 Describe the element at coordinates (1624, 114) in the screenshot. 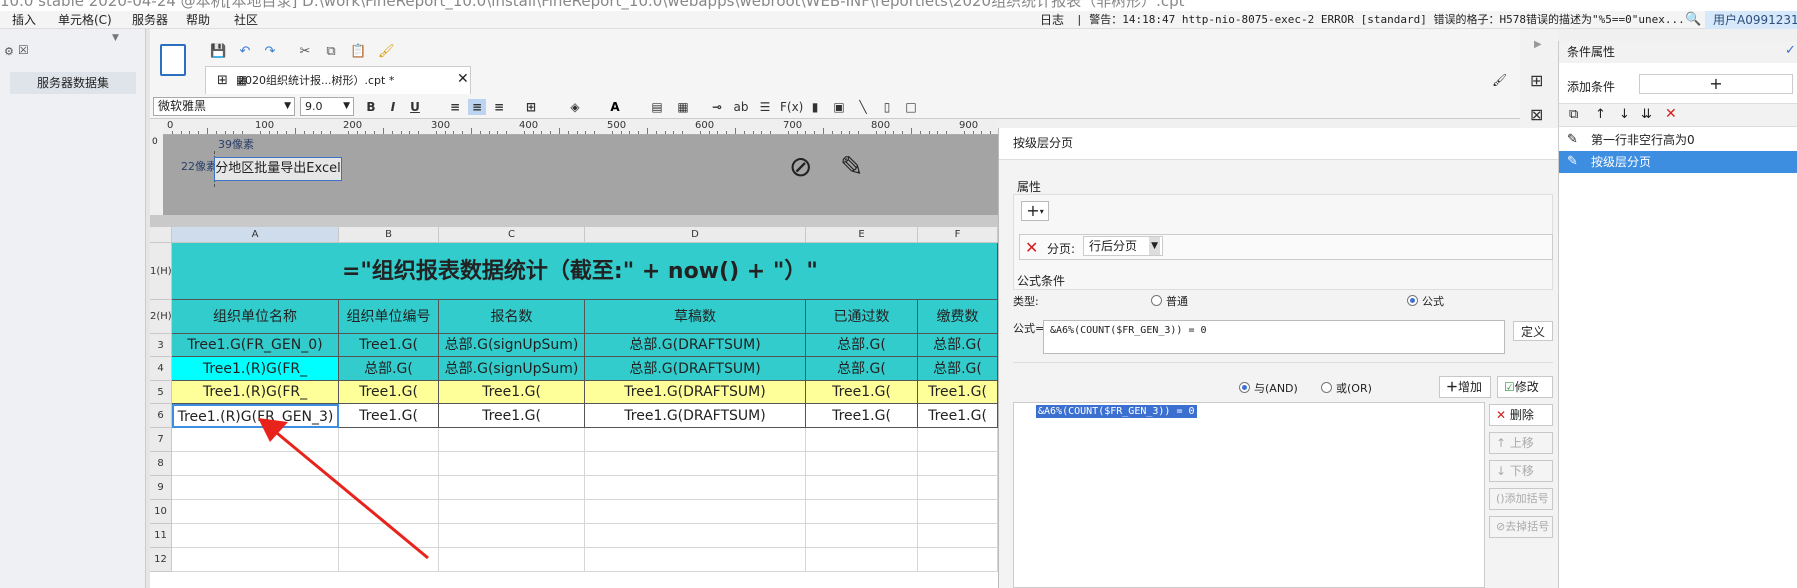

I see `arrow-down-icon: ↓` at that location.